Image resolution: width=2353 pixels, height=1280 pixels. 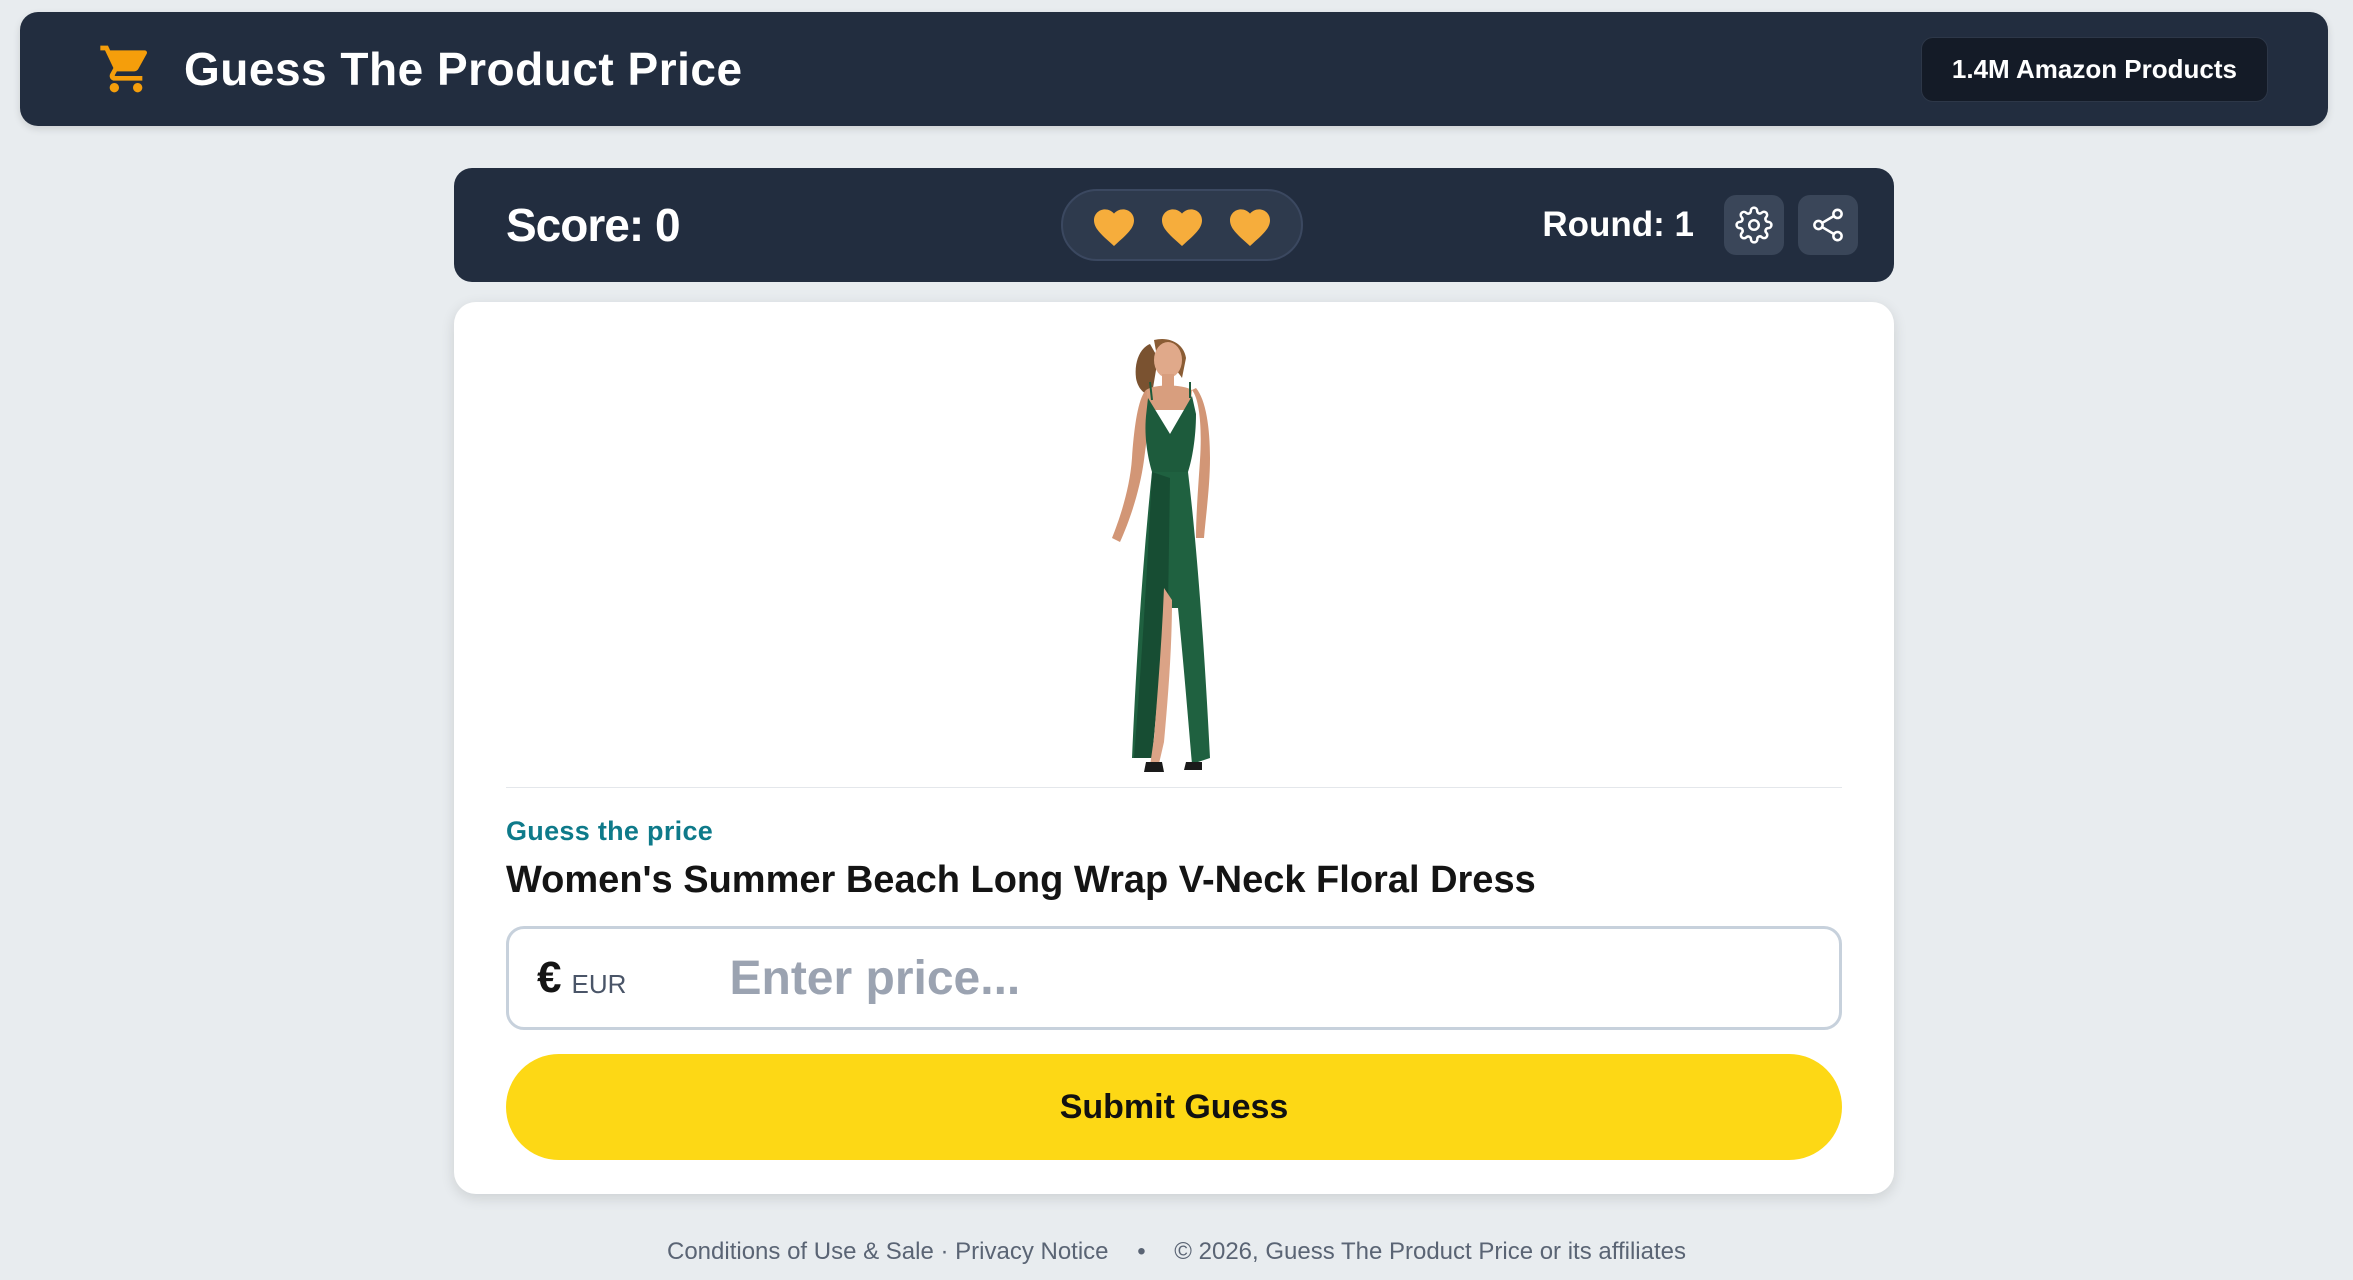 I want to click on settings-button, so click(x=1754, y=225).